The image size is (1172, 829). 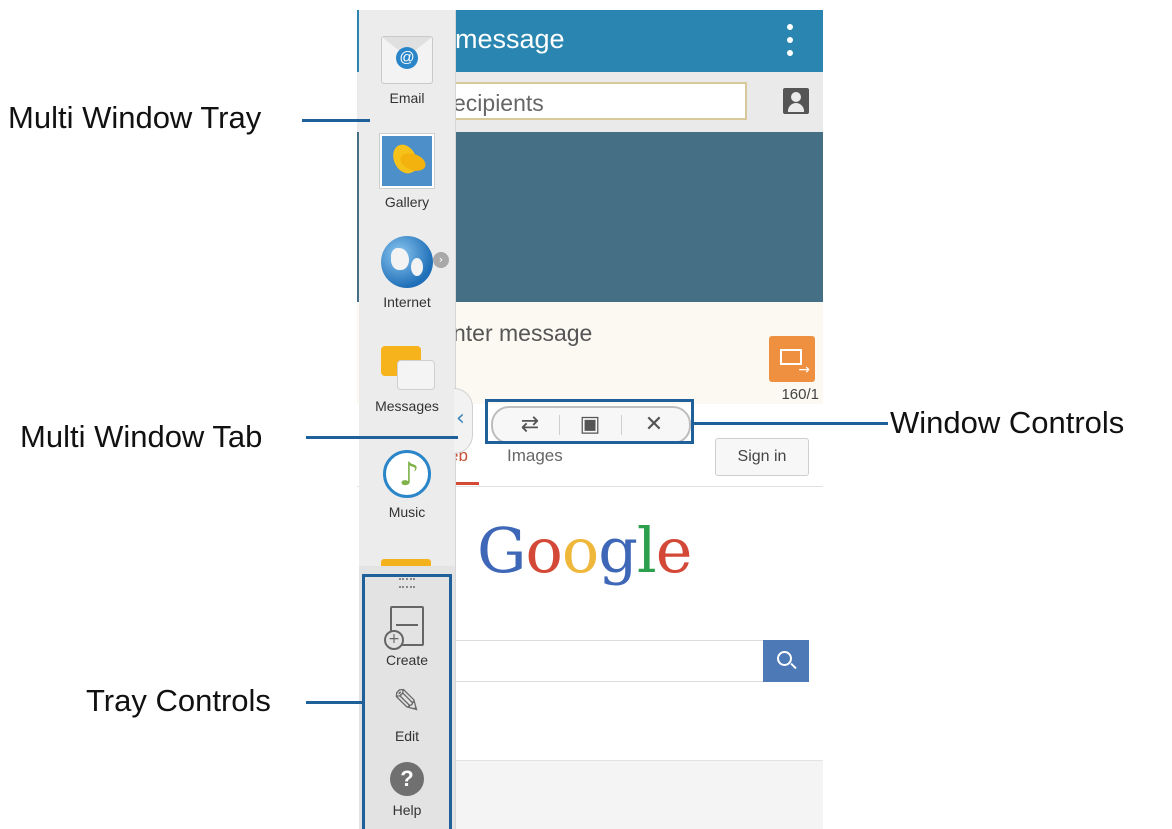 What do you see at coordinates (790, 40) in the screenshot?
I see `overflow-menu-icon` at bounding box center [790, 40].